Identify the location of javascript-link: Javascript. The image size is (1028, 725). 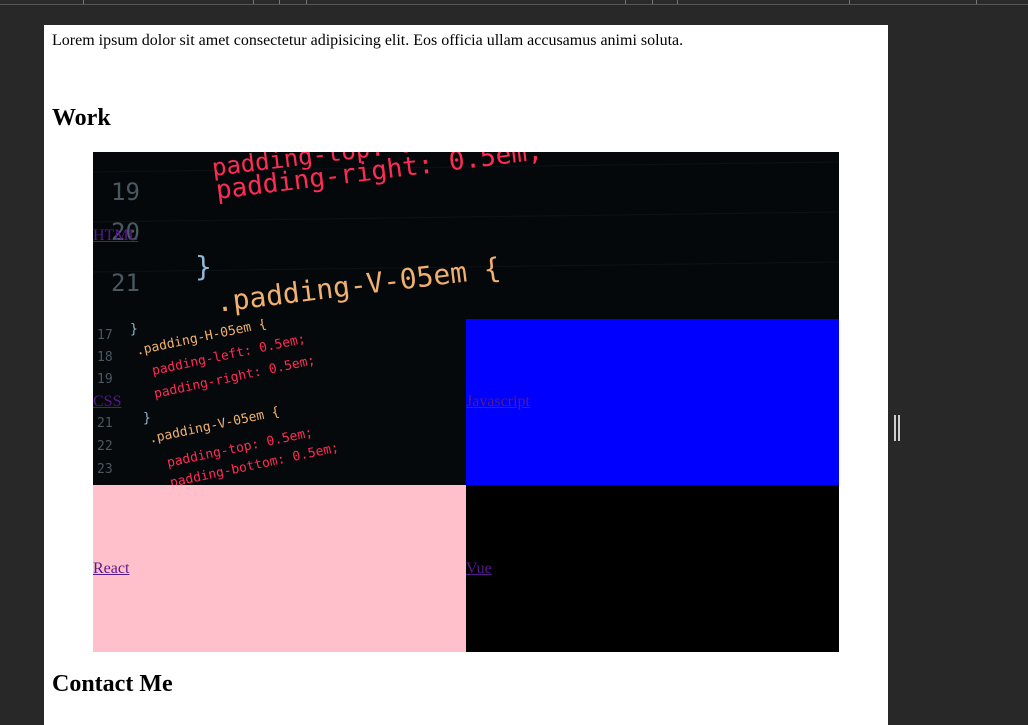
(498, 402).